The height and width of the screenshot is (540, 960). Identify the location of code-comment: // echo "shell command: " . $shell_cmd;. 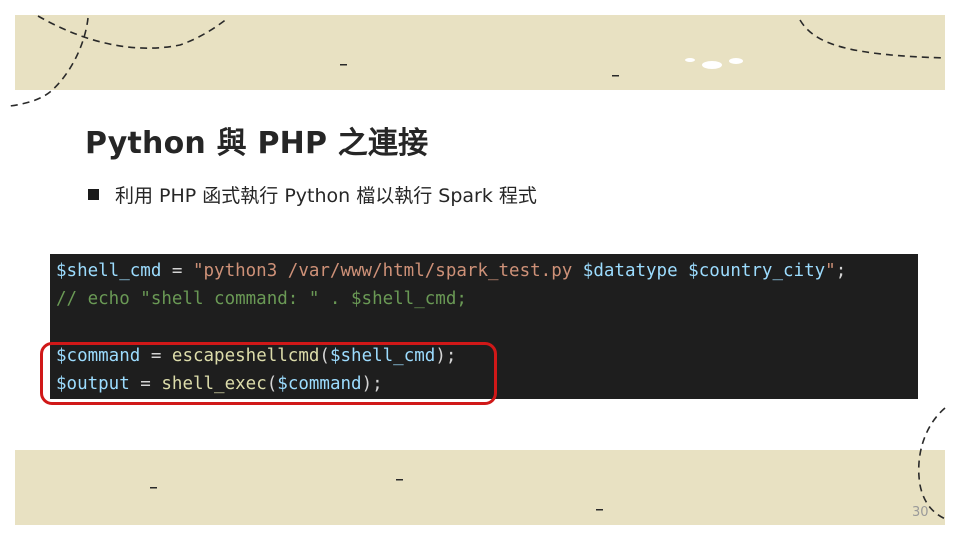
(261, 299).